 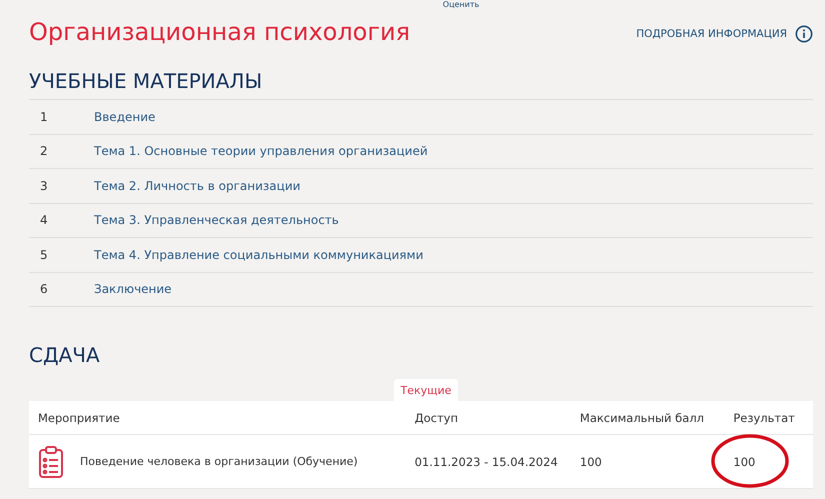 What do you see at coordinates (216, 220) in the screenshot?
I see `material-link: Тема 3. Управленческая деятельность` at bounding box center [216, 220].